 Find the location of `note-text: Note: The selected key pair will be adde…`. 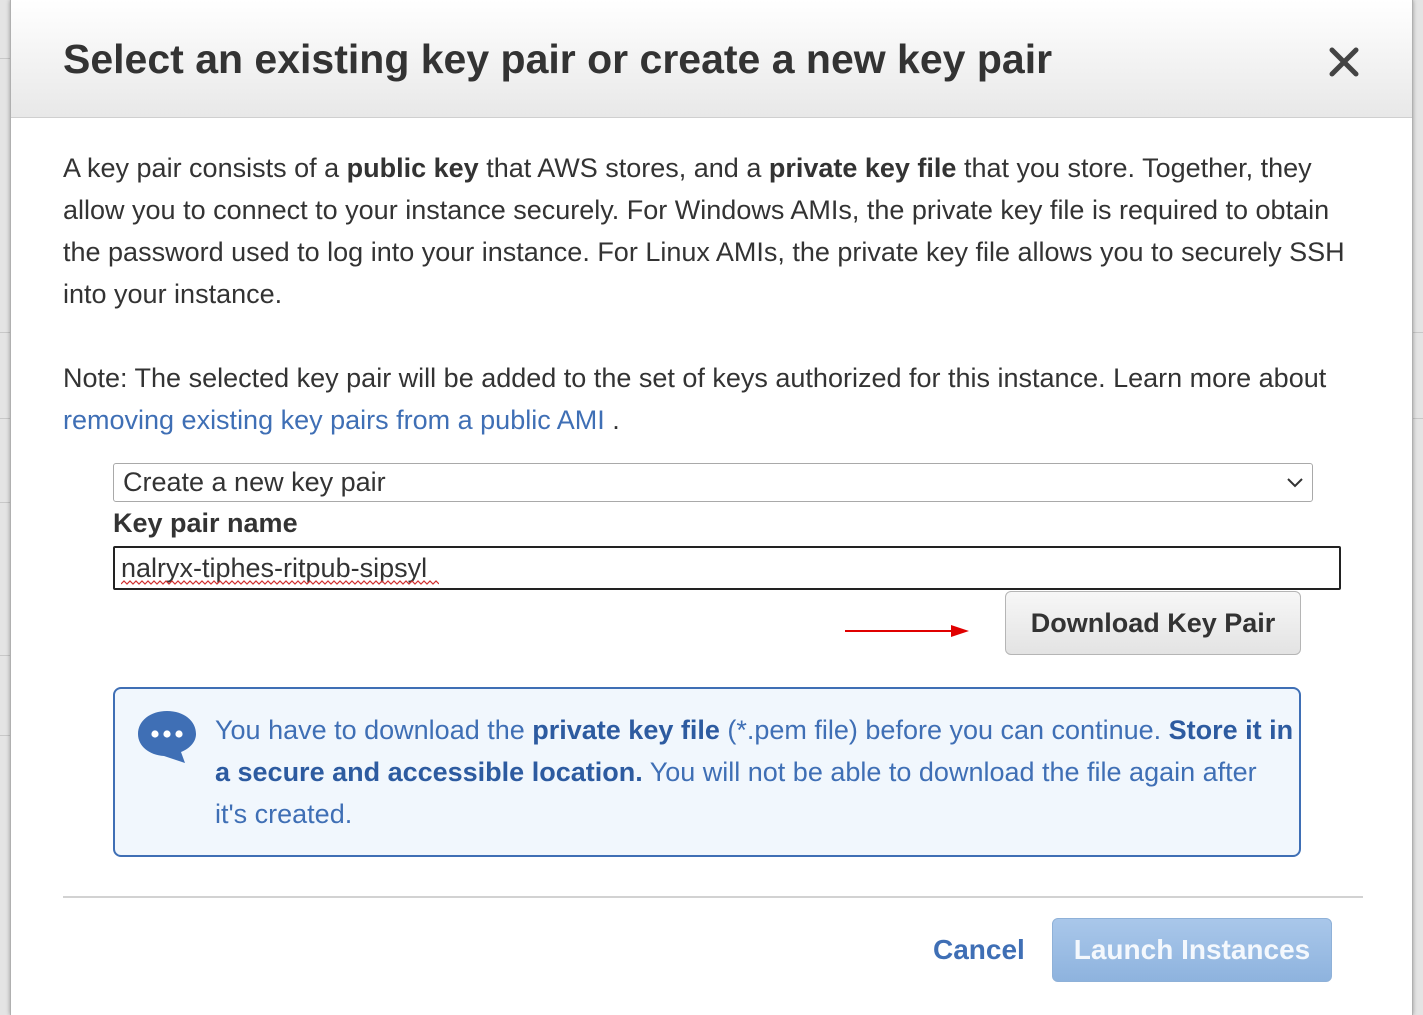

note-text: Note: The selected key pair will be adde… is located at coordinates (695, 378).